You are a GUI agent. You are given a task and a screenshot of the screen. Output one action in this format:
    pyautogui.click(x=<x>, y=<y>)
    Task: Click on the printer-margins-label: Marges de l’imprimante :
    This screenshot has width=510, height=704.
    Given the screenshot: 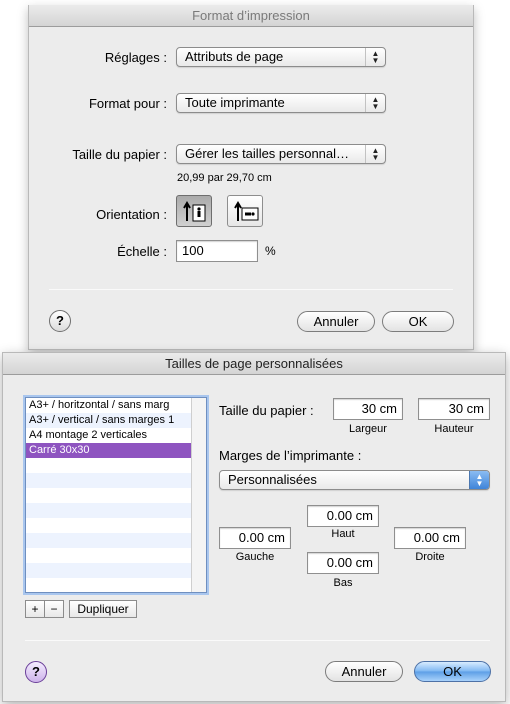 What is the action you would take?
    pyautogui.click(x=290, y=455)
    